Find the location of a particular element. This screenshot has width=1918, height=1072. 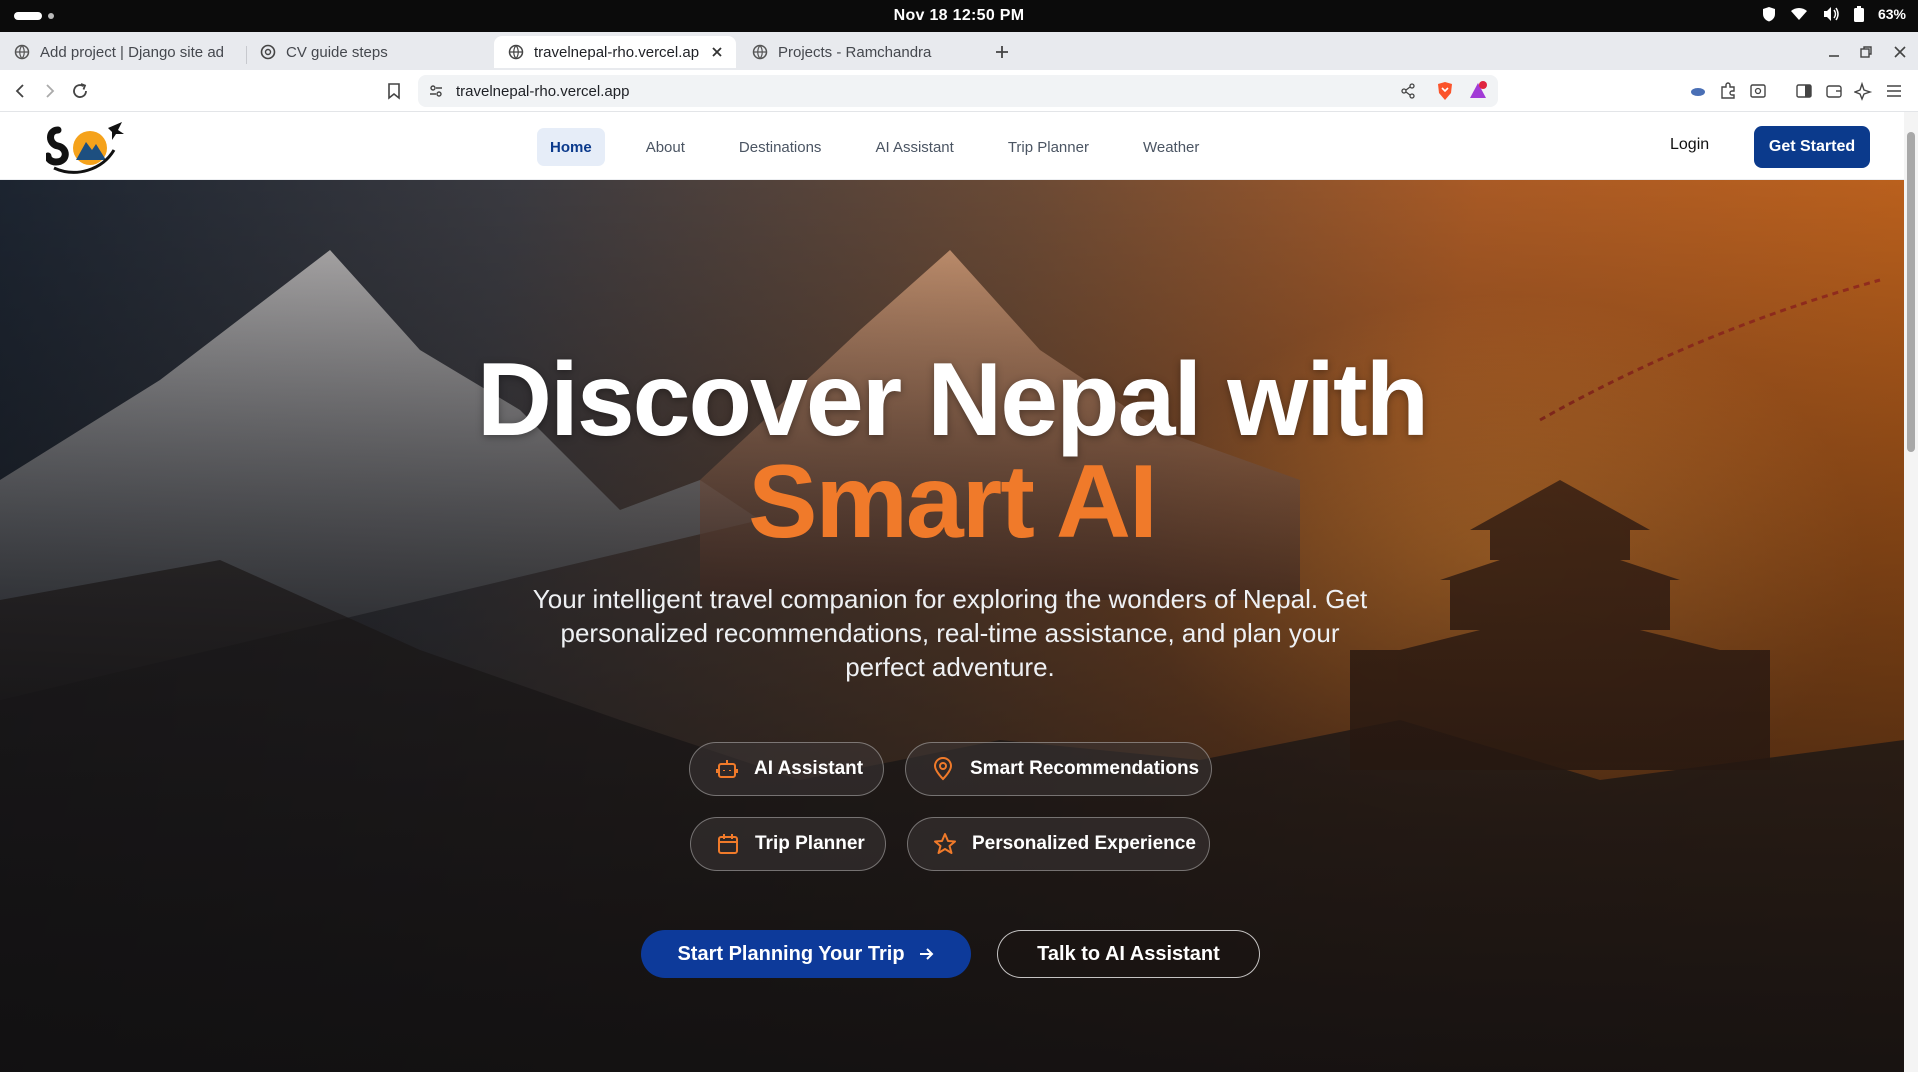

page-scrollbar is located at coordinates (1911, 592).